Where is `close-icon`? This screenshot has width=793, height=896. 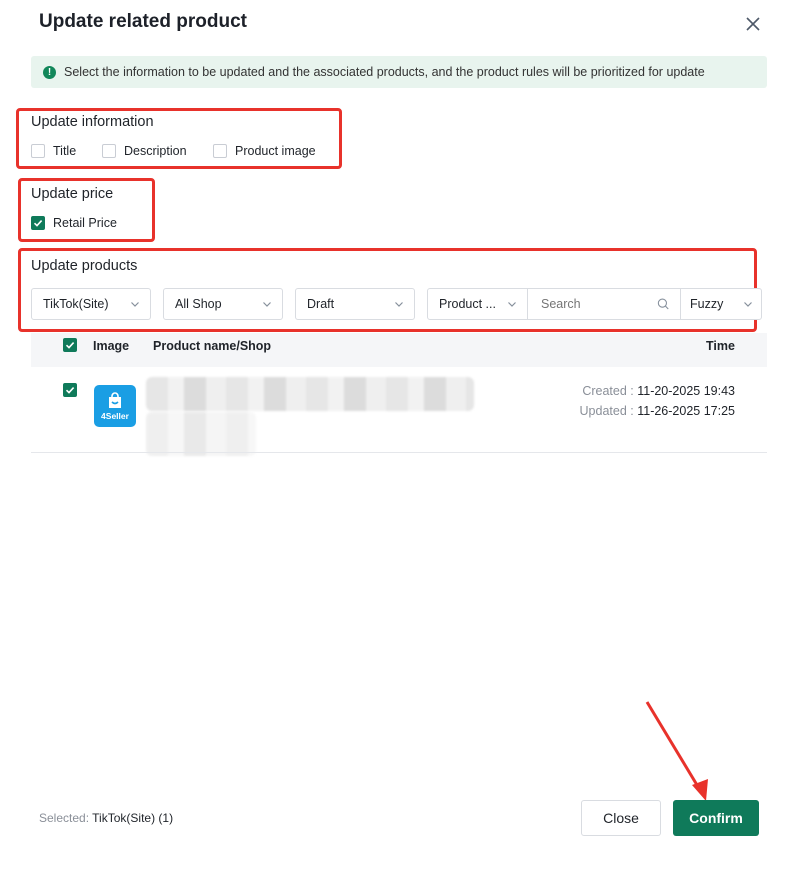
close-icon is located at coordinates (753, 24).